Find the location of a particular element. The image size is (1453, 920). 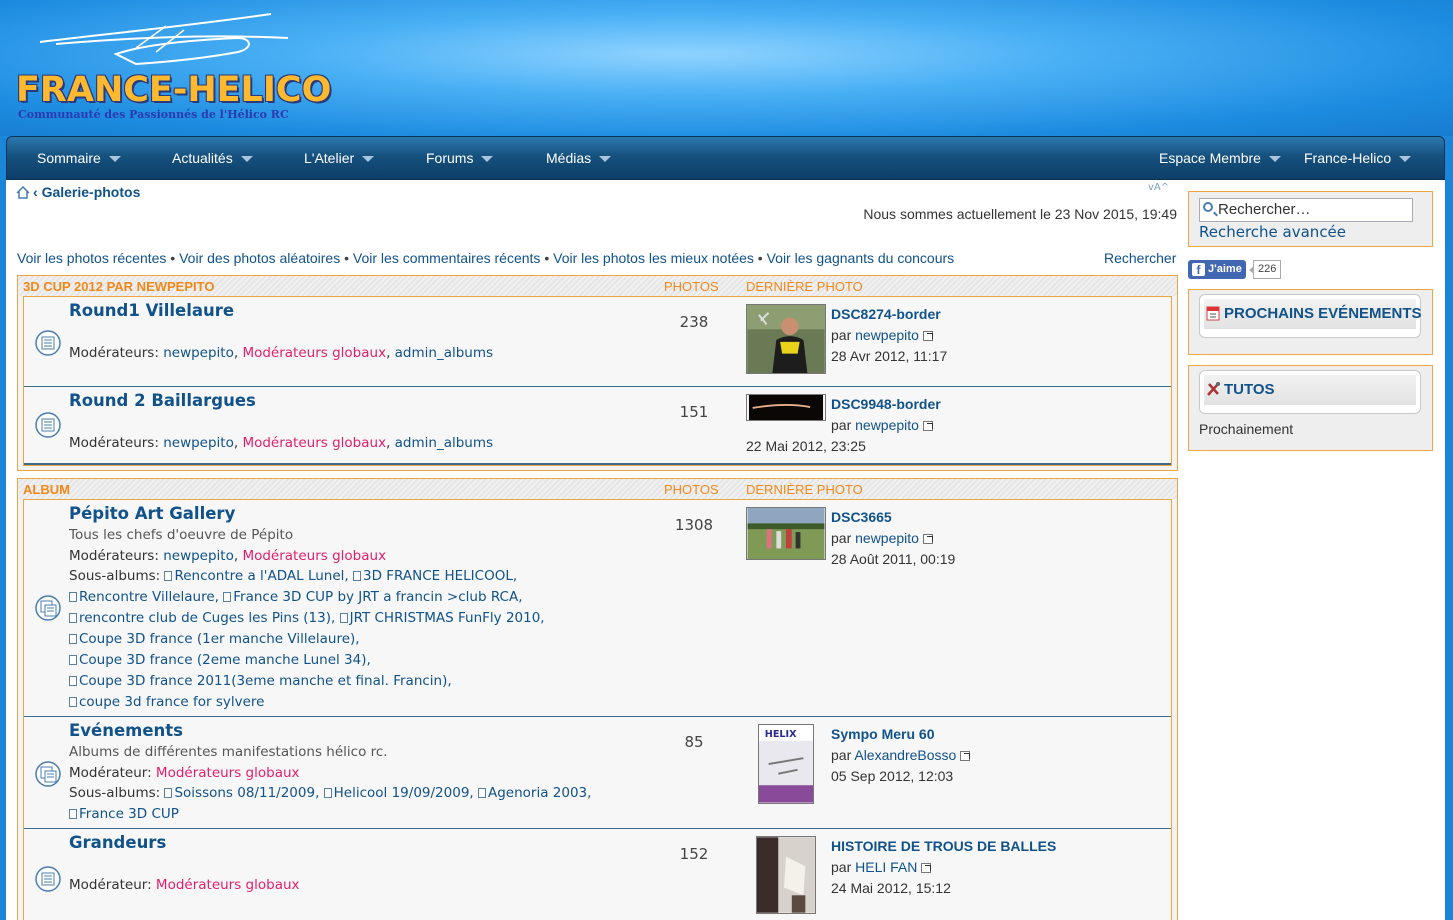

last-photo-author: par newpepito is located at coordinates (882, 538).